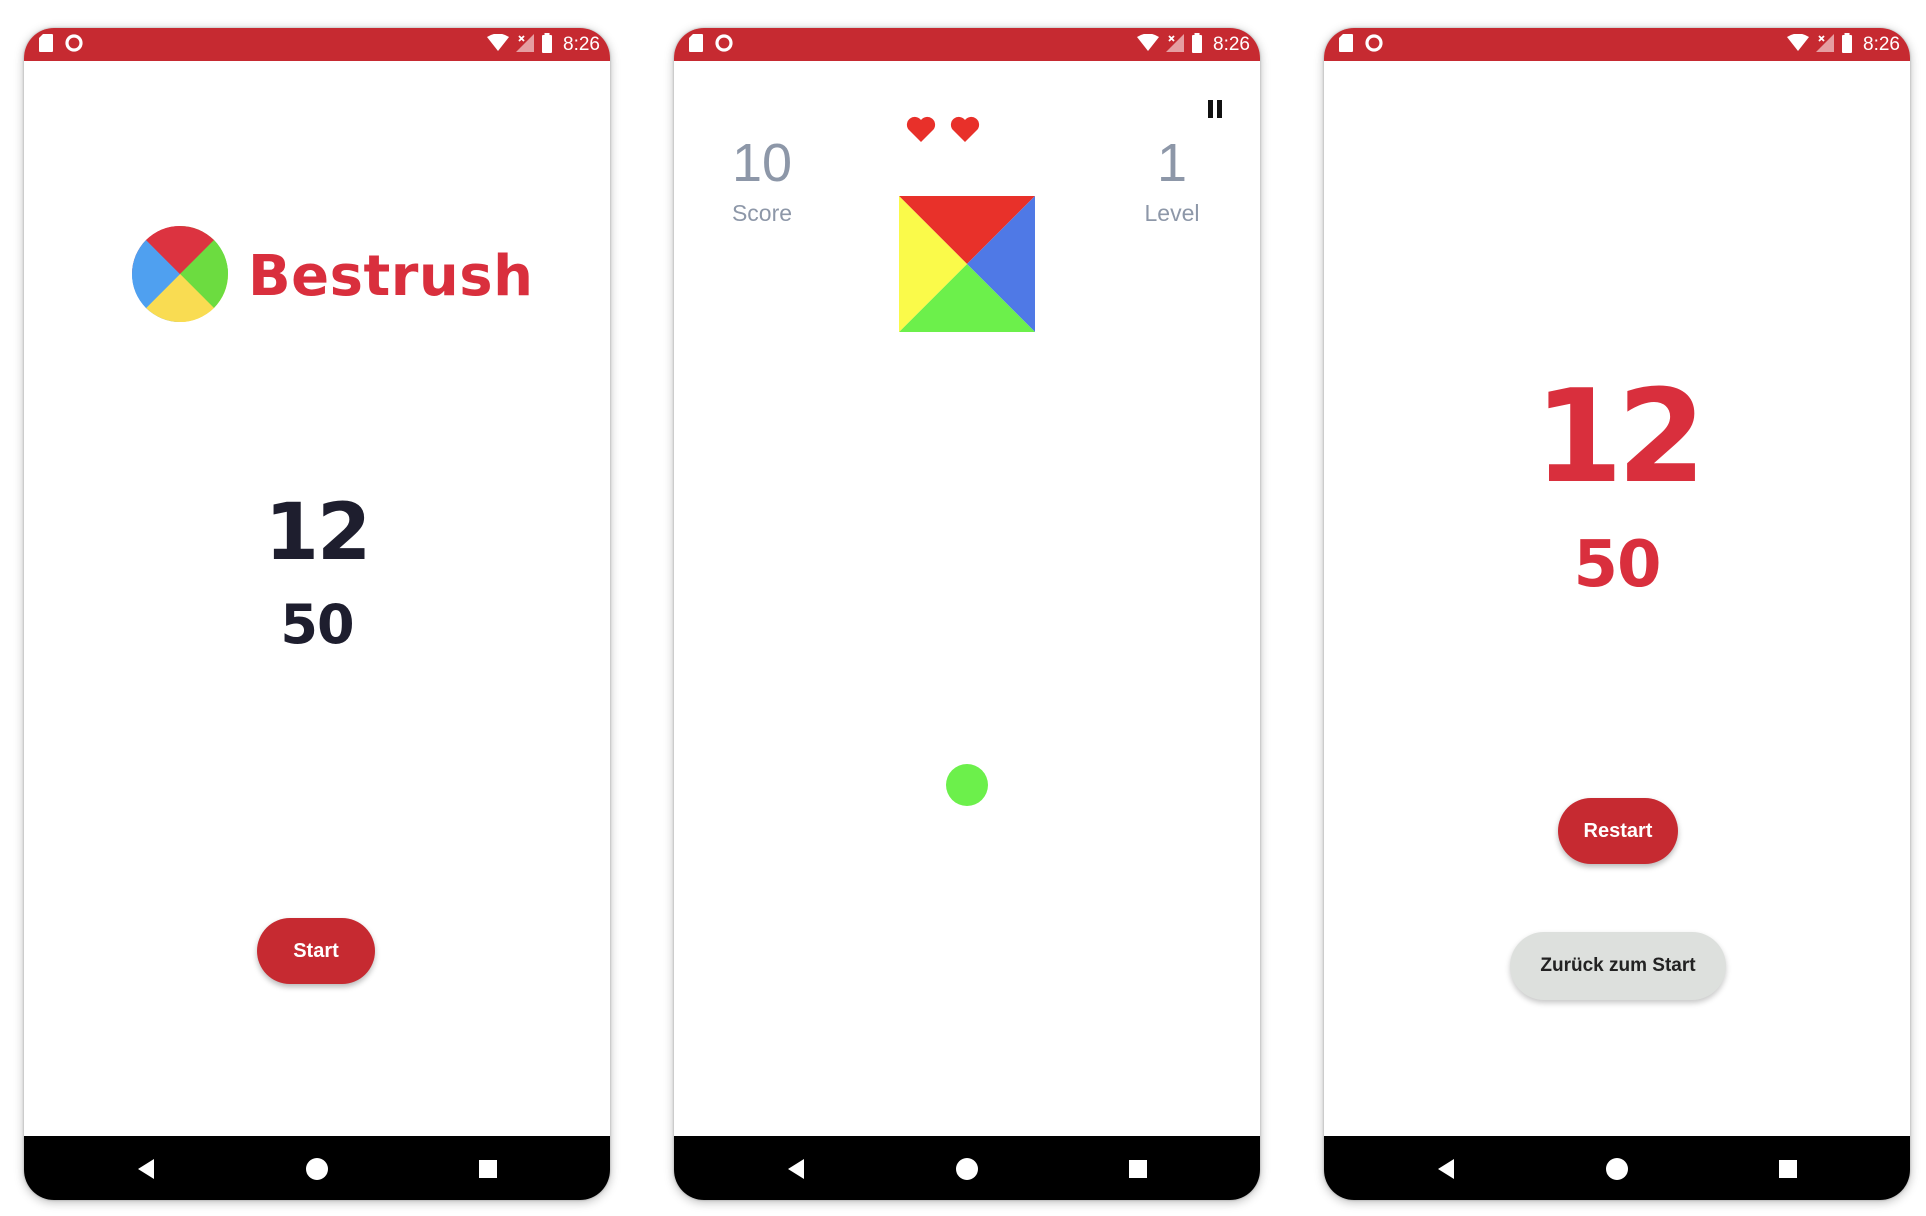 This screenshot has width=1926, height=1216. Describe the element at coordinates (1618, 966) in the screenshot. I see `back-to-start-button: Zurück zum Start` at that location.